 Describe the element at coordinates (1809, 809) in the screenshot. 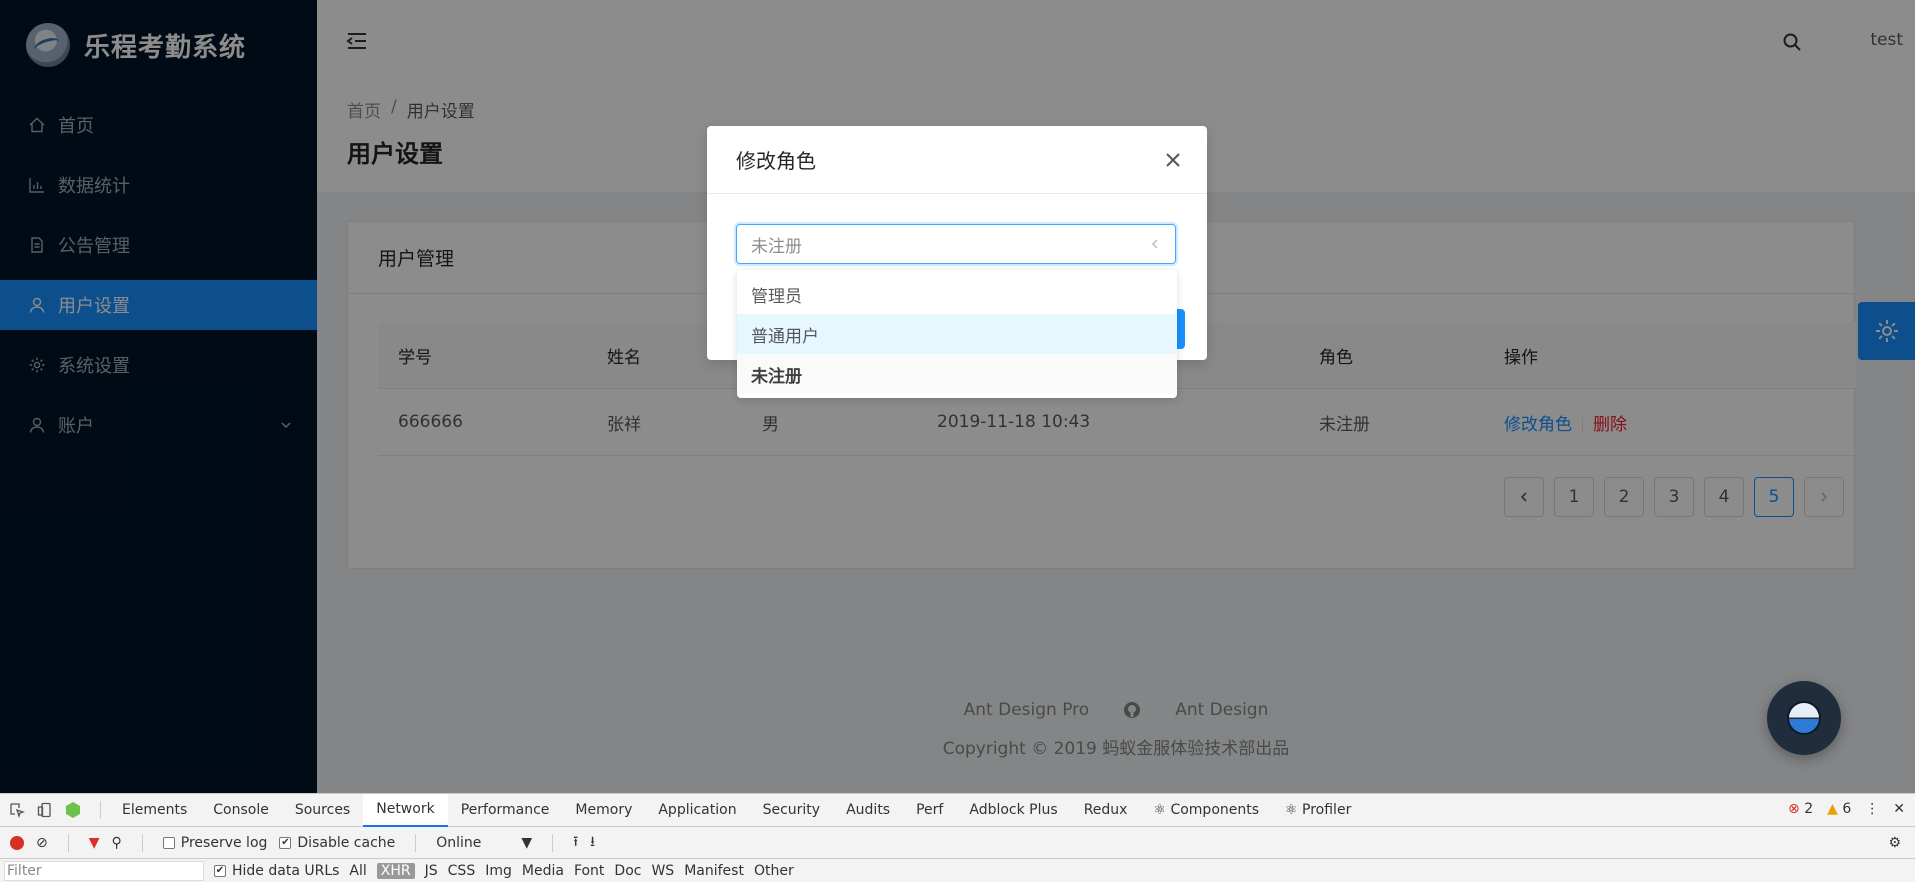

I see `error-count-value: 2` at that location.